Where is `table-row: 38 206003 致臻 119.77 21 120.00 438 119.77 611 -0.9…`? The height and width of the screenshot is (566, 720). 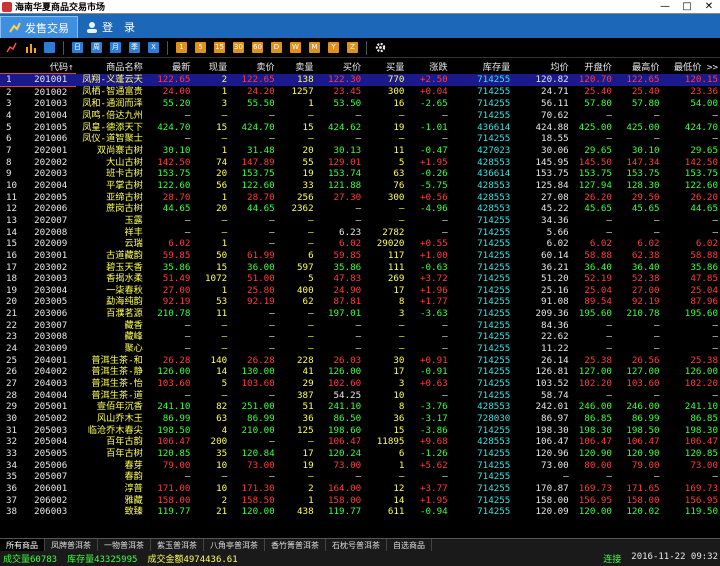 table-row: 38 206003 致臻 119.77 21 120.00 438 119.77 611 -0.9… is located at coordinates (360, 512).